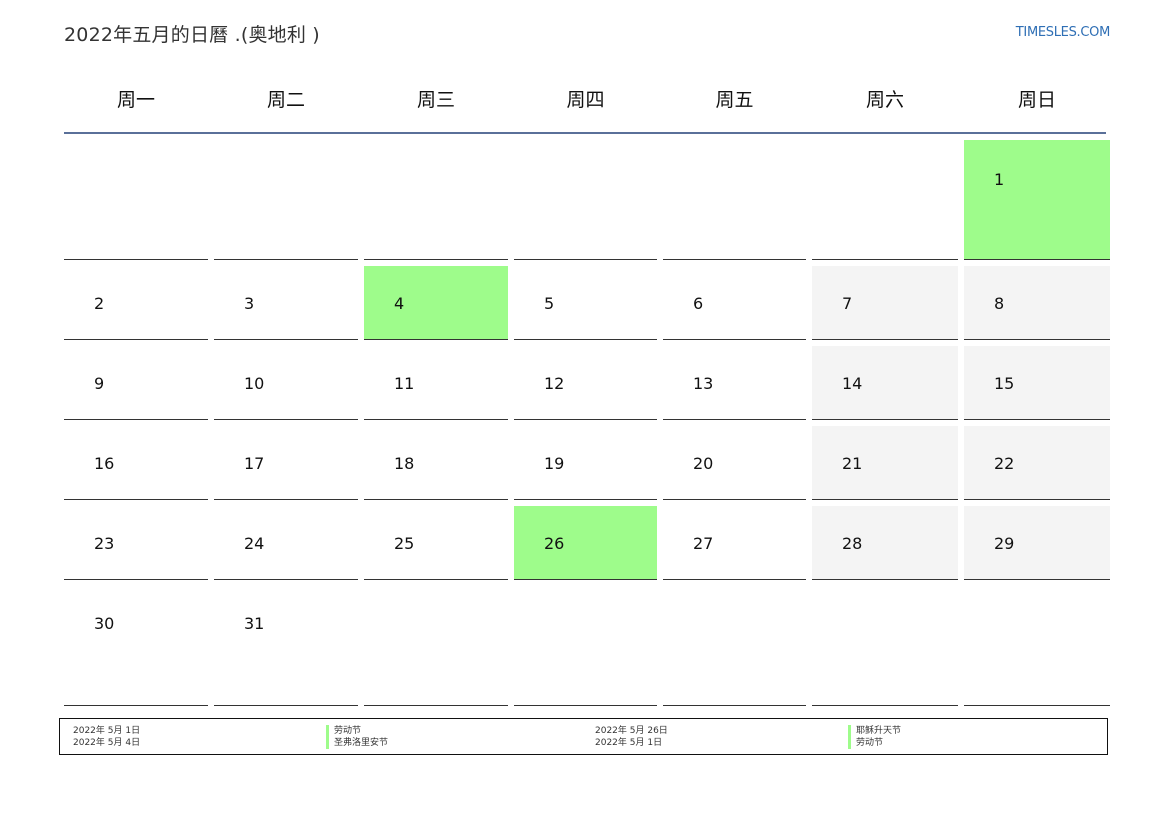  Describe the element at coordinates (703, 383) in the screenshot. I see `day-number: 13` at that location.